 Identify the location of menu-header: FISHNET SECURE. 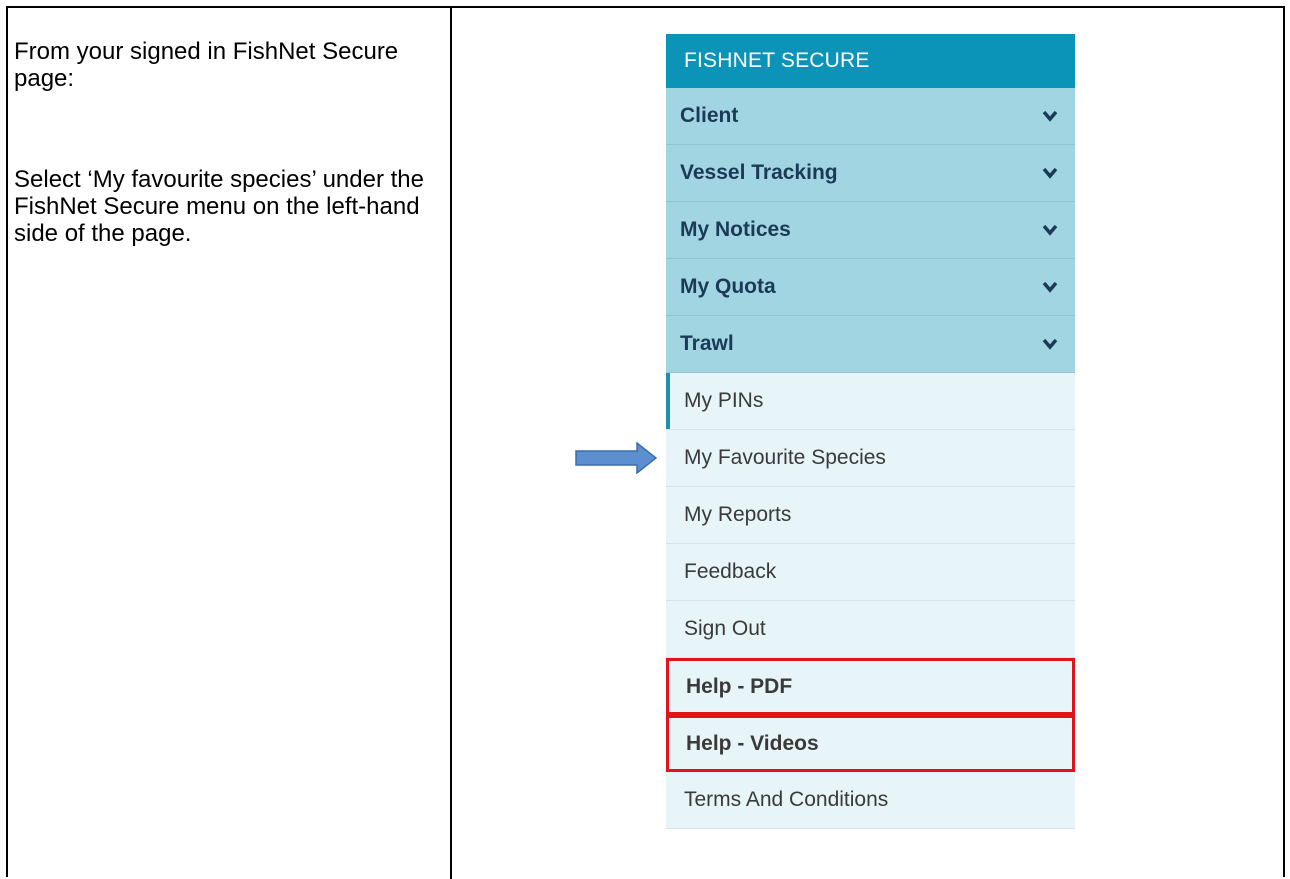
(870, 61).